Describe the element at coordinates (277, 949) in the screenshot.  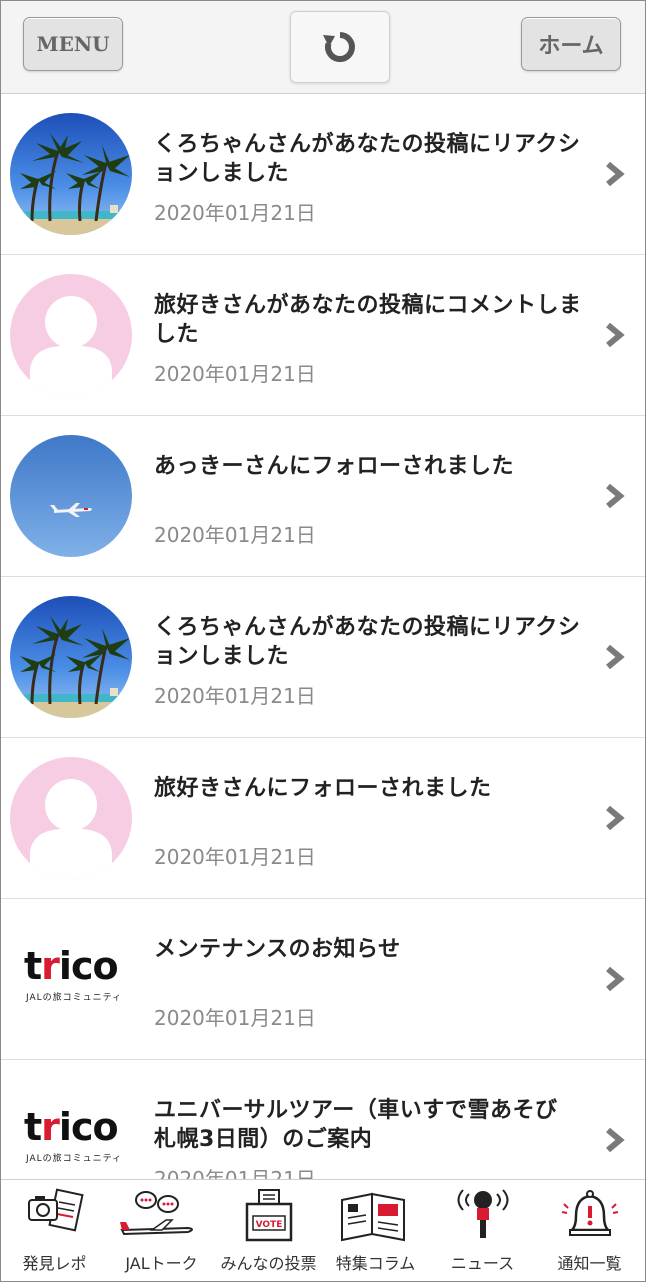
I see `notification-title: メンテナンスのお知らせ` at that location.